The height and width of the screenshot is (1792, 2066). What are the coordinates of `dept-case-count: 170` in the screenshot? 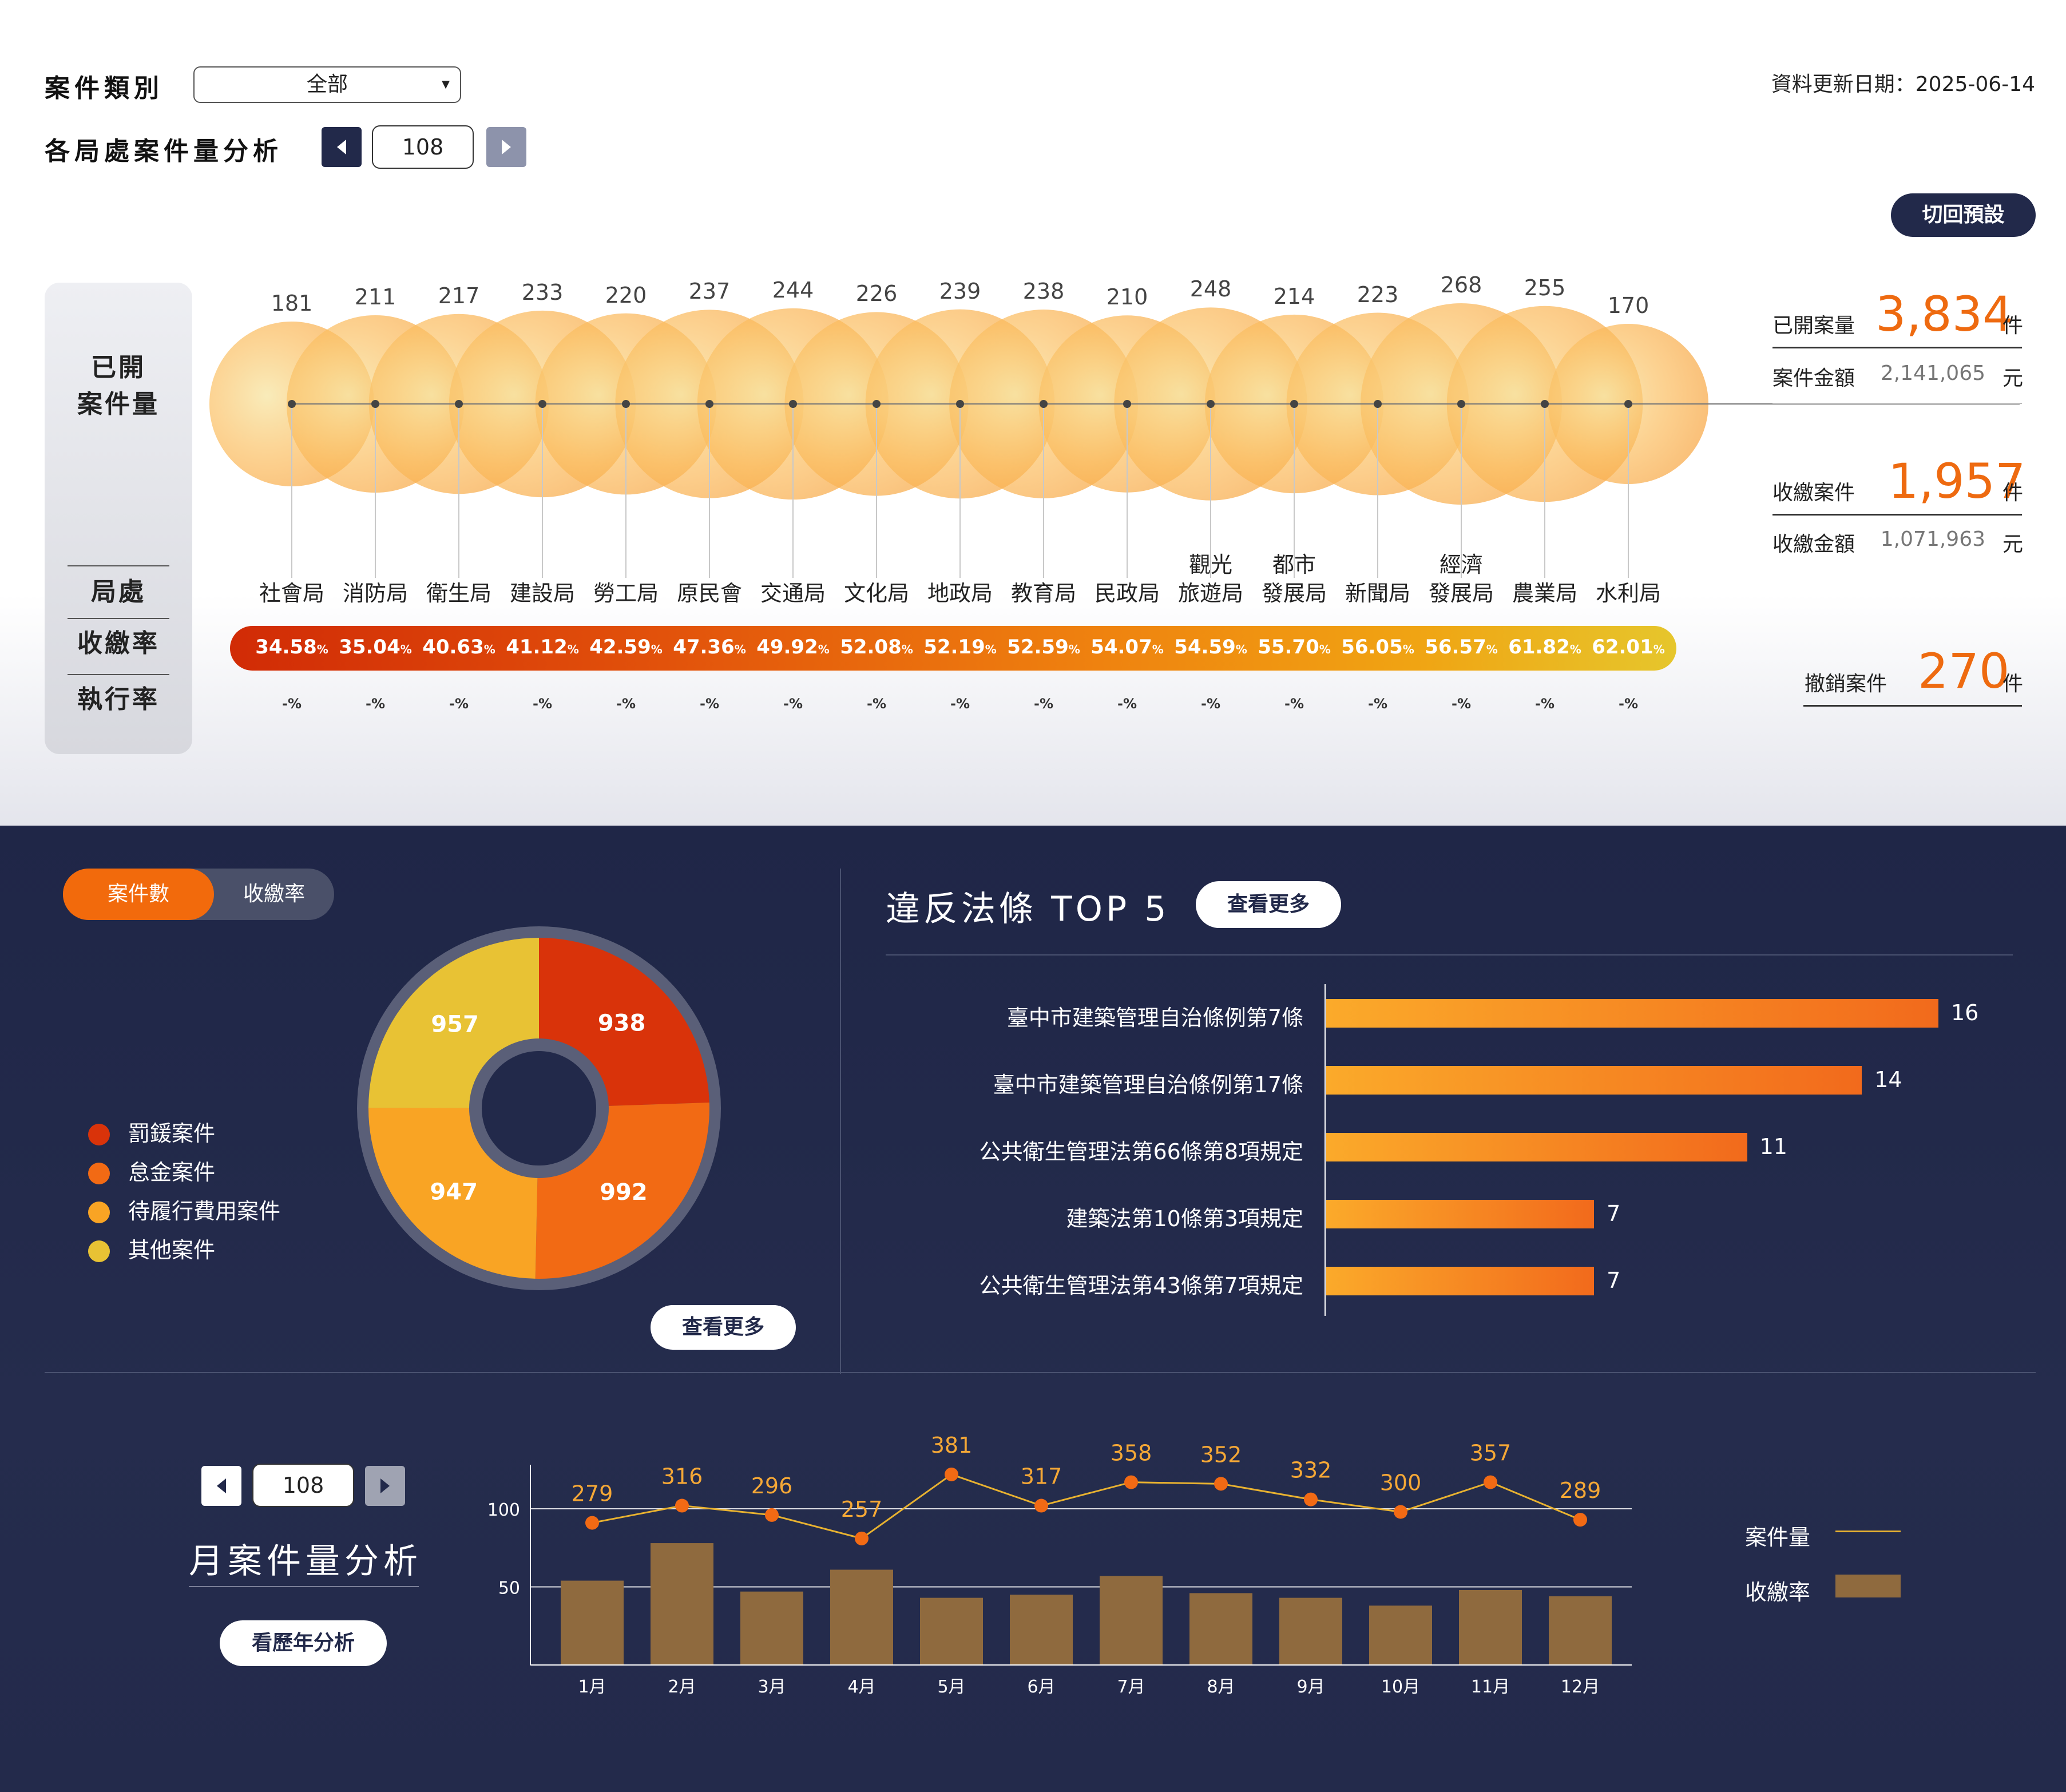 It's located at (1628, 305).